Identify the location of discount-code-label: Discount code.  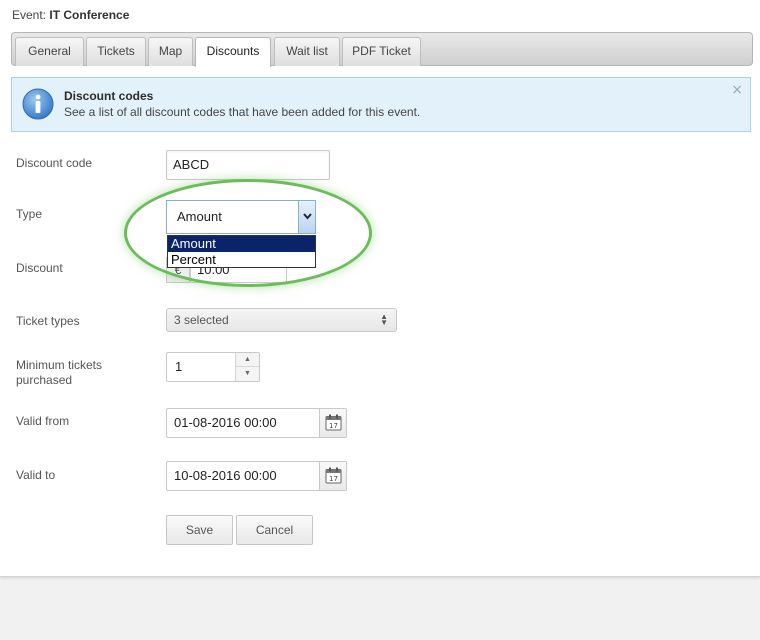
(54, 163).